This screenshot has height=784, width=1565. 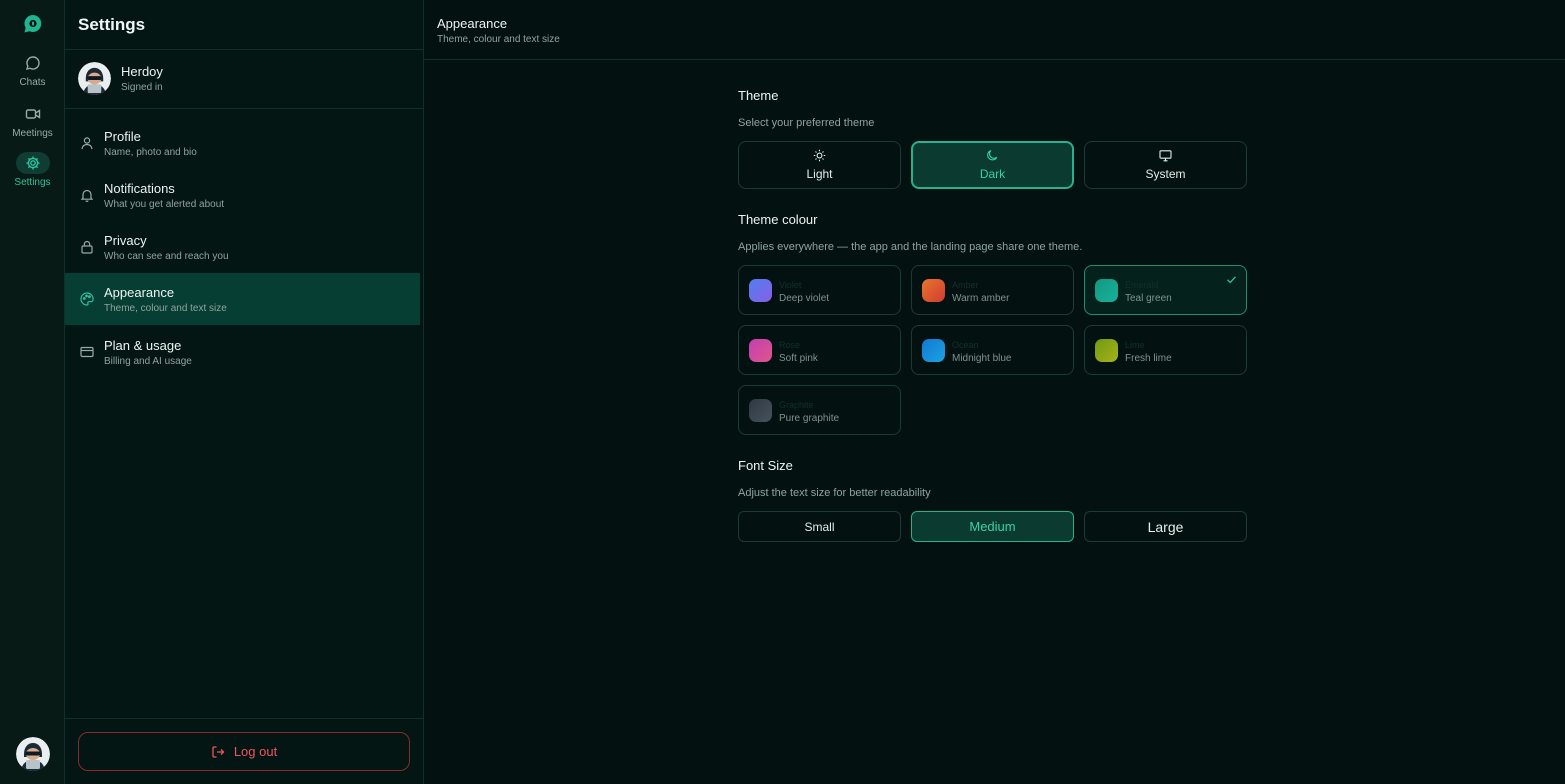 I want to click on colour-description: Pure graphite, so click(x=809, y=418).